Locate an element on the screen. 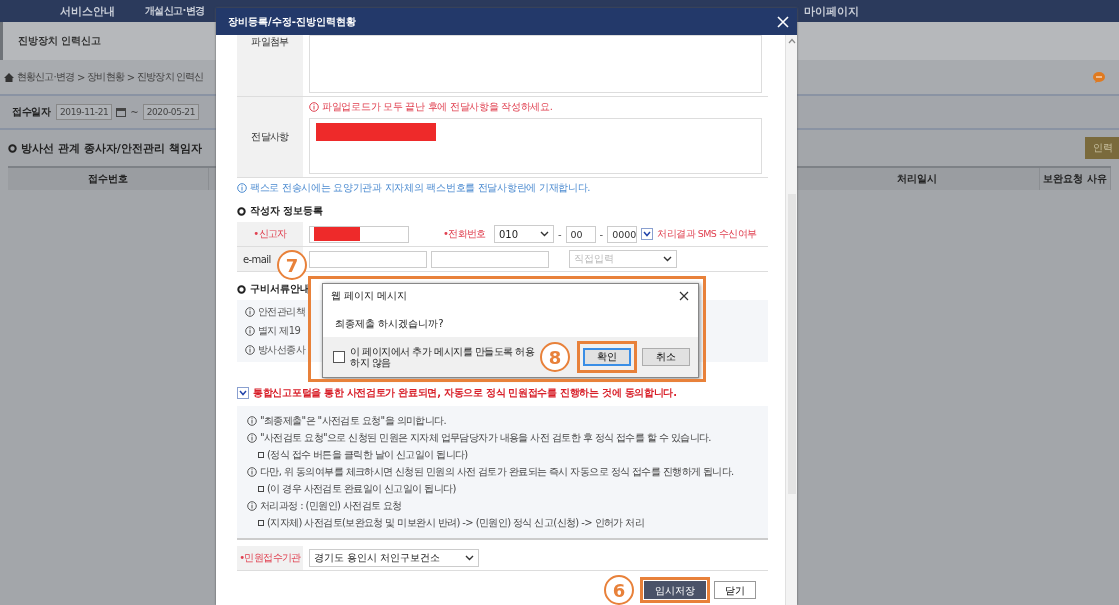 The height and width of the screenshot is (605, 1119). modal-title: 장비등록/수정-진방인력현황 is located at coordinates (292, 21).